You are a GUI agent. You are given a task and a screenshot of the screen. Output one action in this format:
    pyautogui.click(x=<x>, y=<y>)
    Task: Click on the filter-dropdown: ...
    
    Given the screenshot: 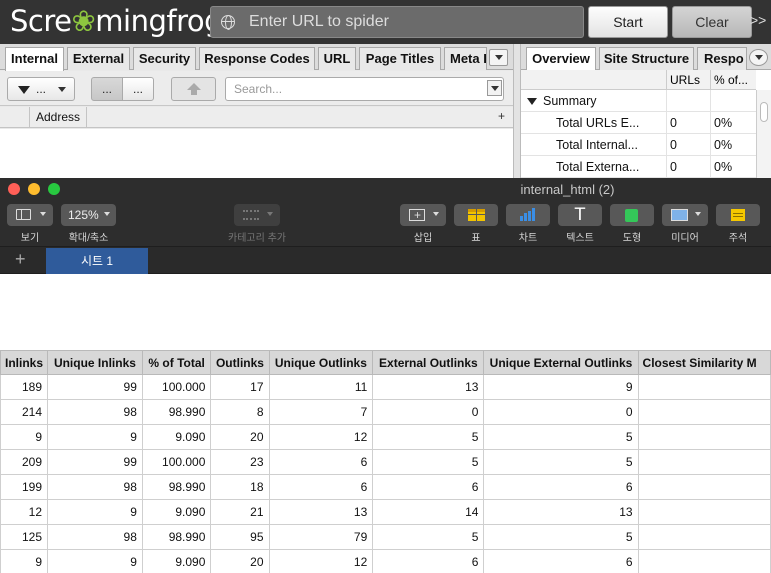 What is the action you would take?
    pyautogui.click(x=41, y=89)
    